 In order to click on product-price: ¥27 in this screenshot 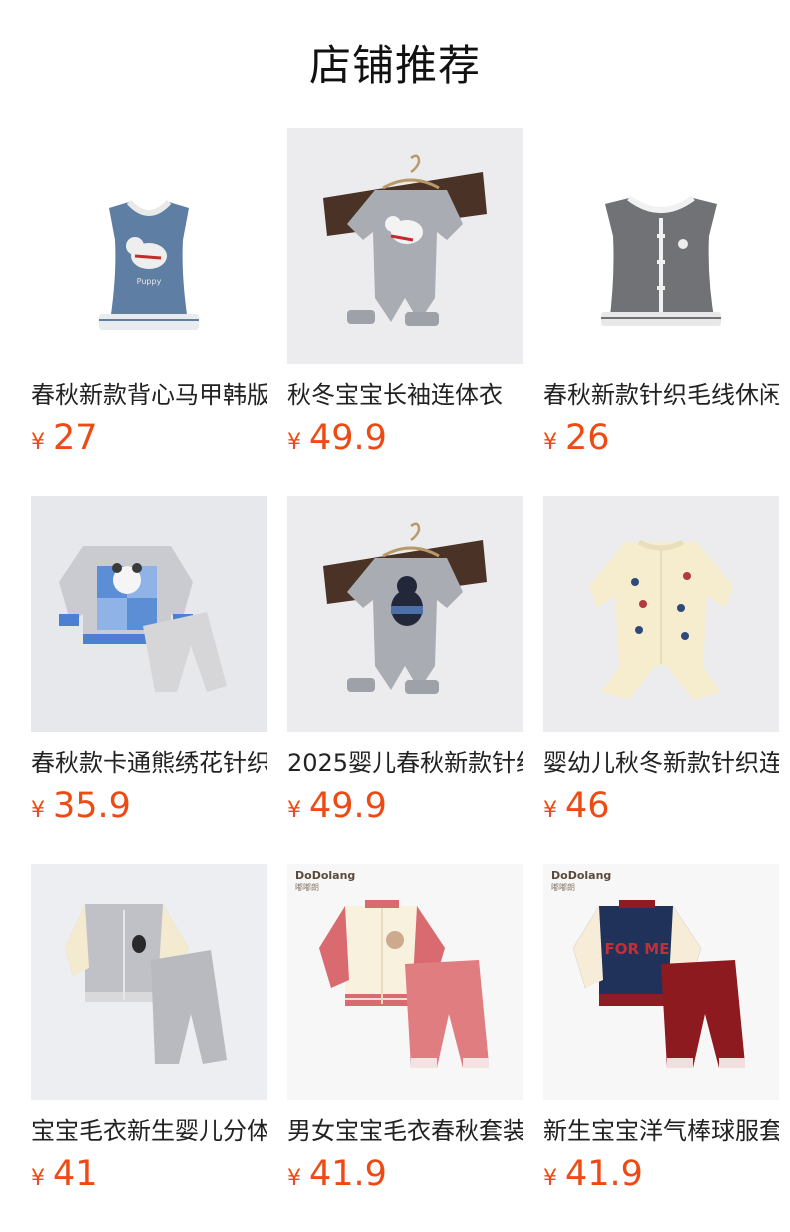, I will do `click(149, 438)`.